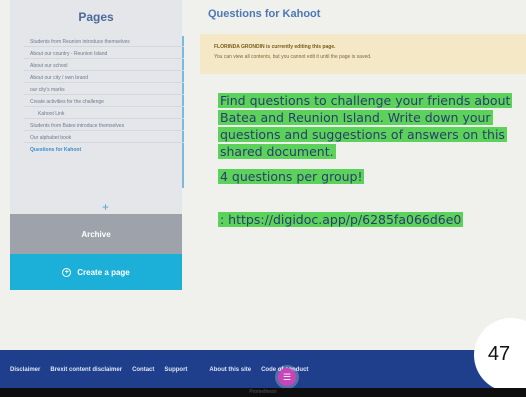 This screenshot has height=397, width=526. What do you see at coordinates (104, 66) in the screenshot?
I see `sidebar-item-about-school: About our school` at bounding box center [104, 66].